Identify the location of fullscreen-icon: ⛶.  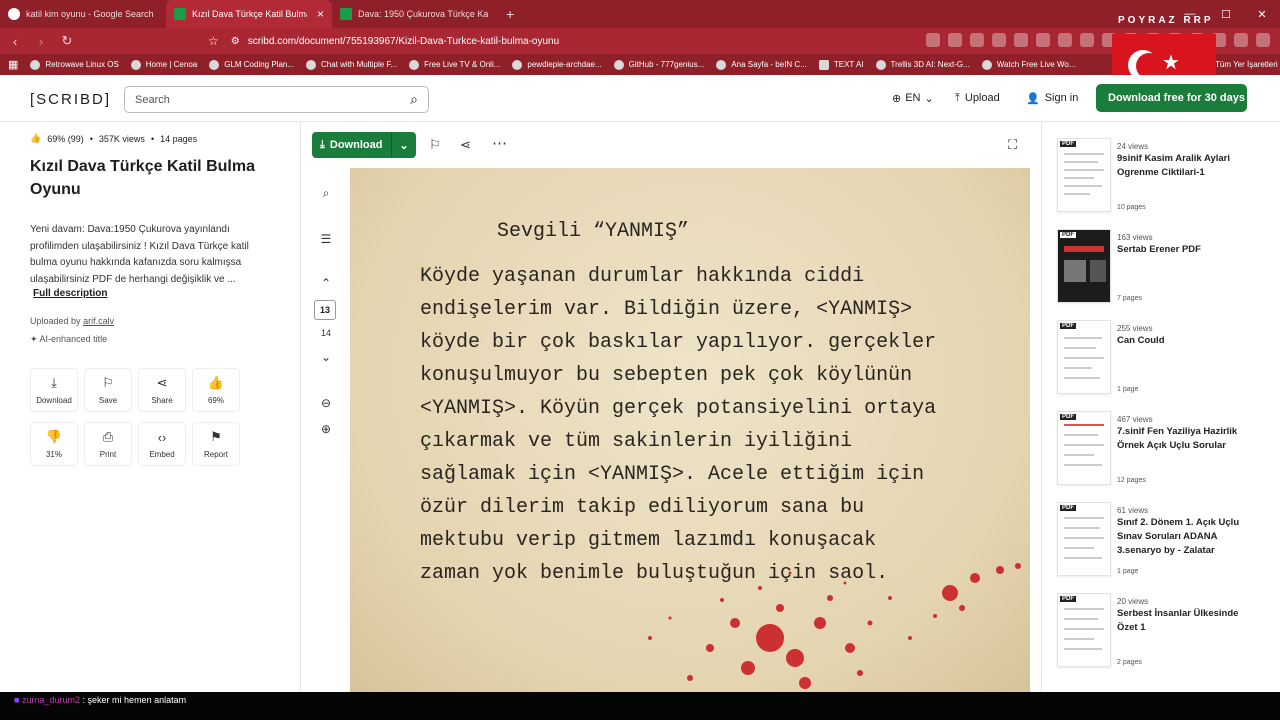
(1012, 145).